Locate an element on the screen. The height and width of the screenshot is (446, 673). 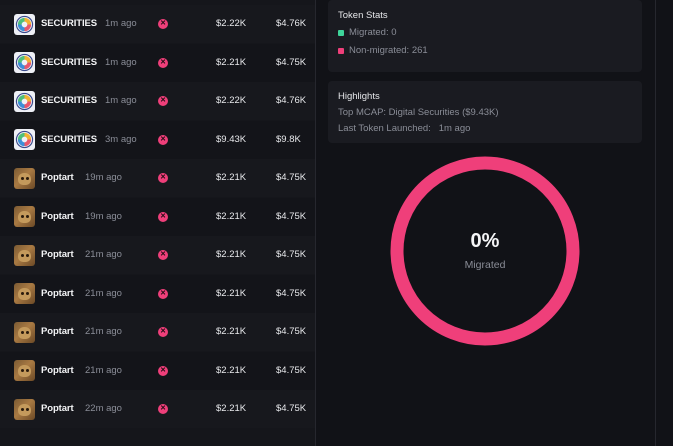
token-row: SECURITIES 3m ago ✕ $9.43K $9.8K is located at coordinates (157, 139).